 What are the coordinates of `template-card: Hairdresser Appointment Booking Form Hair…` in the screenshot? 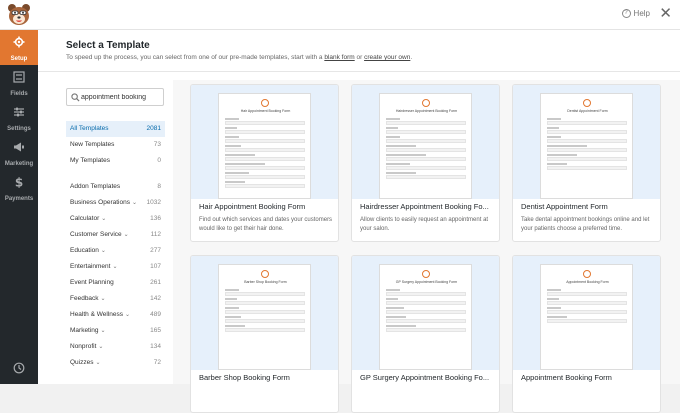 It's located at (425, 163).